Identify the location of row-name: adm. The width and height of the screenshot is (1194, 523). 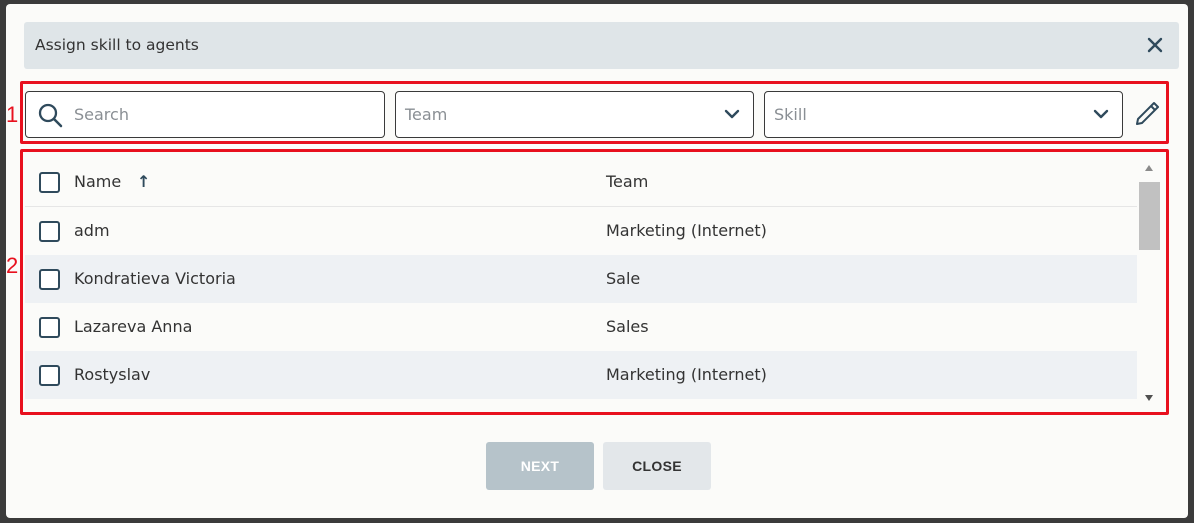
(92, 230).